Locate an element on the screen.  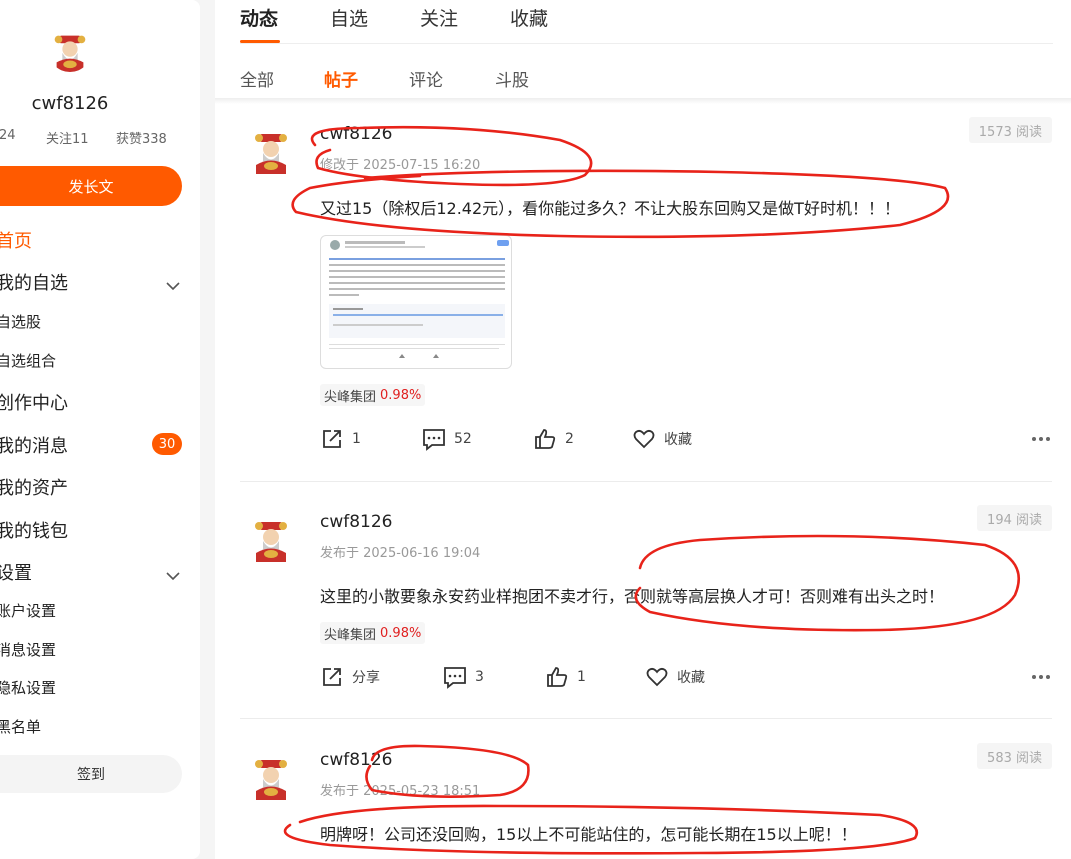
comment-button: 3 is located at coordinates (463, 677).